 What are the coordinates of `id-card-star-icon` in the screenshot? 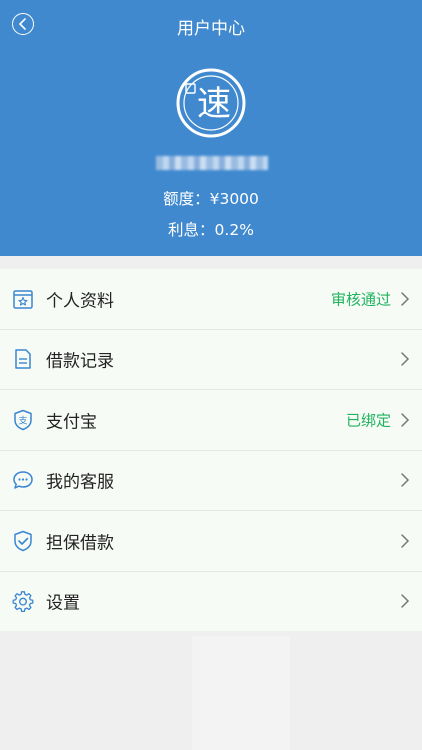 It's located at (23, 299).